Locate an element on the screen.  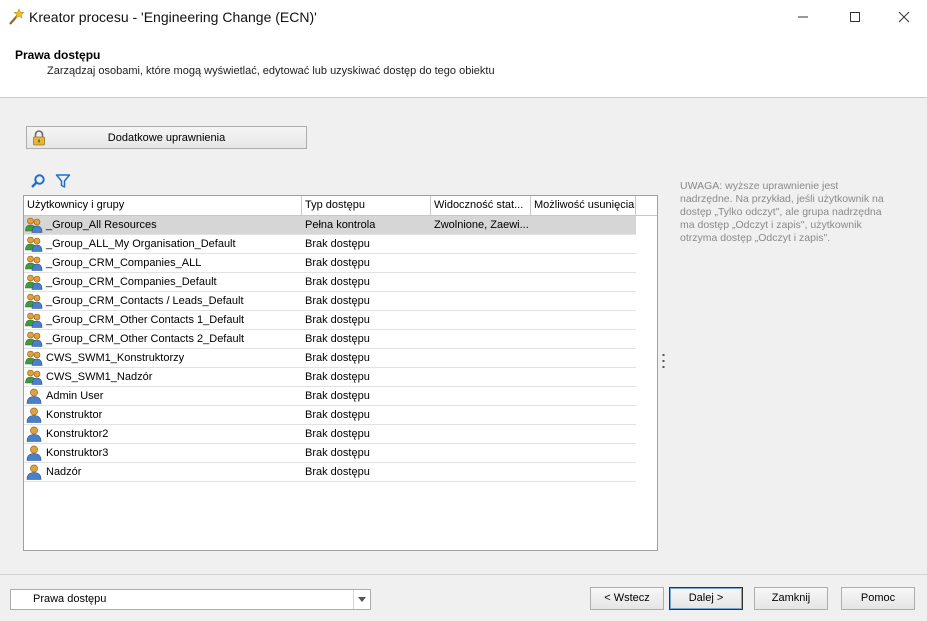
cell-name: _Group_All Resources is located at coordinates (101, 225).